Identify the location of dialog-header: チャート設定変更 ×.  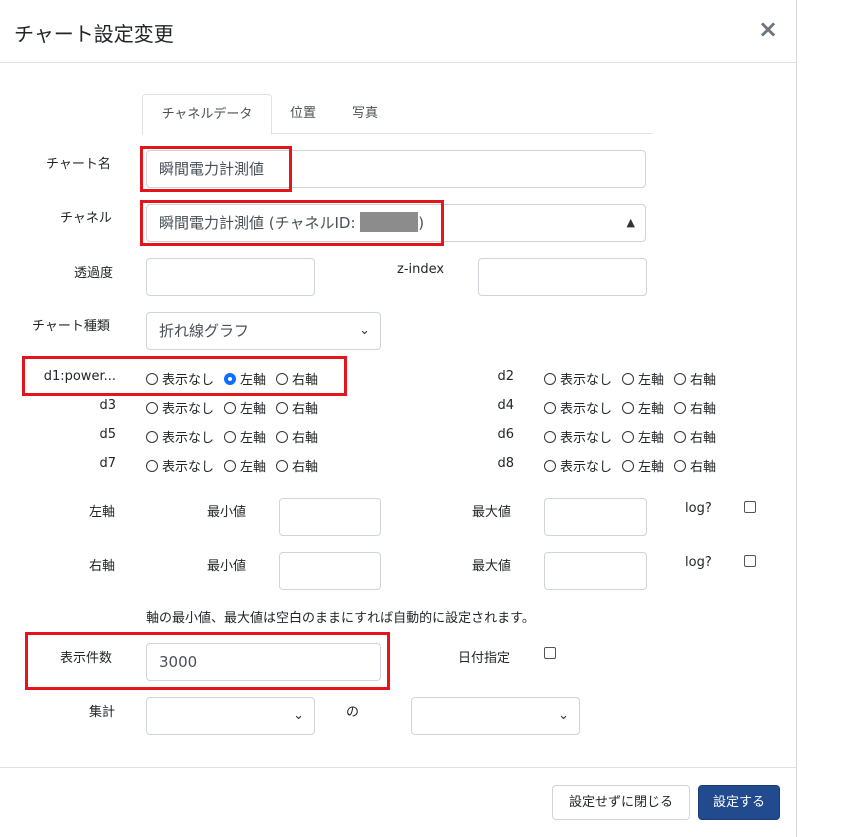
(398, 31).